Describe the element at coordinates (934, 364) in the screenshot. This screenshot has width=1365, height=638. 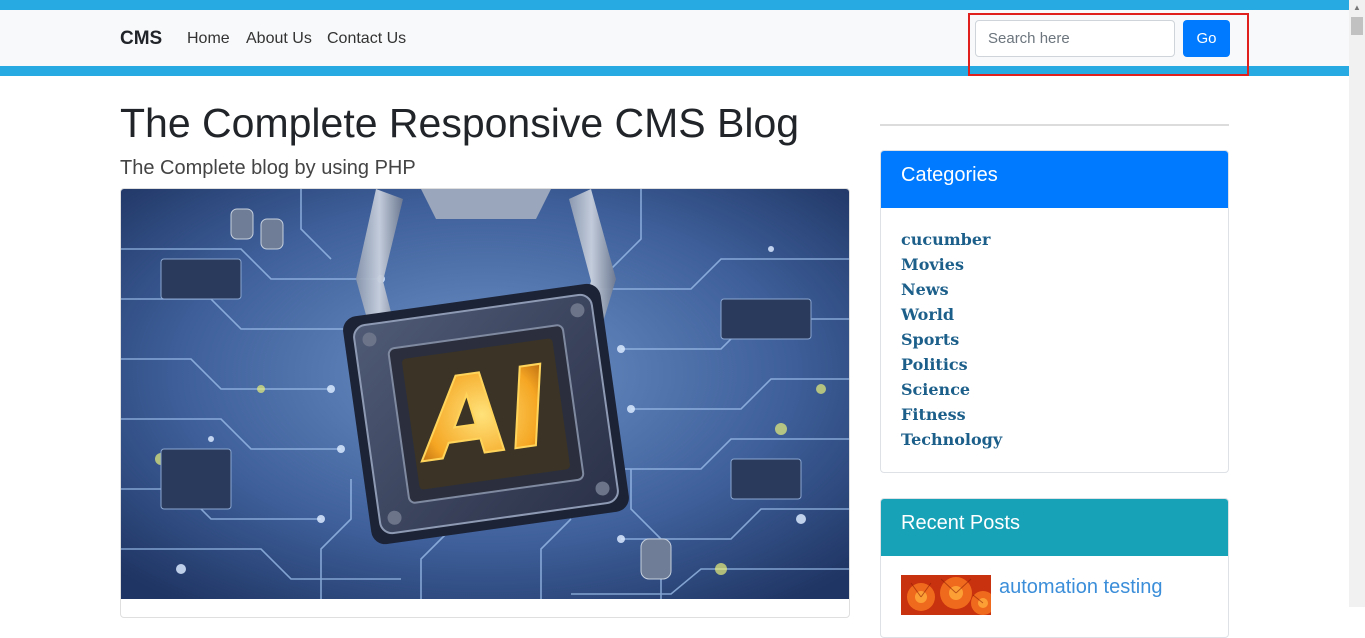
I see `category-link-politics: Politics` at that location.